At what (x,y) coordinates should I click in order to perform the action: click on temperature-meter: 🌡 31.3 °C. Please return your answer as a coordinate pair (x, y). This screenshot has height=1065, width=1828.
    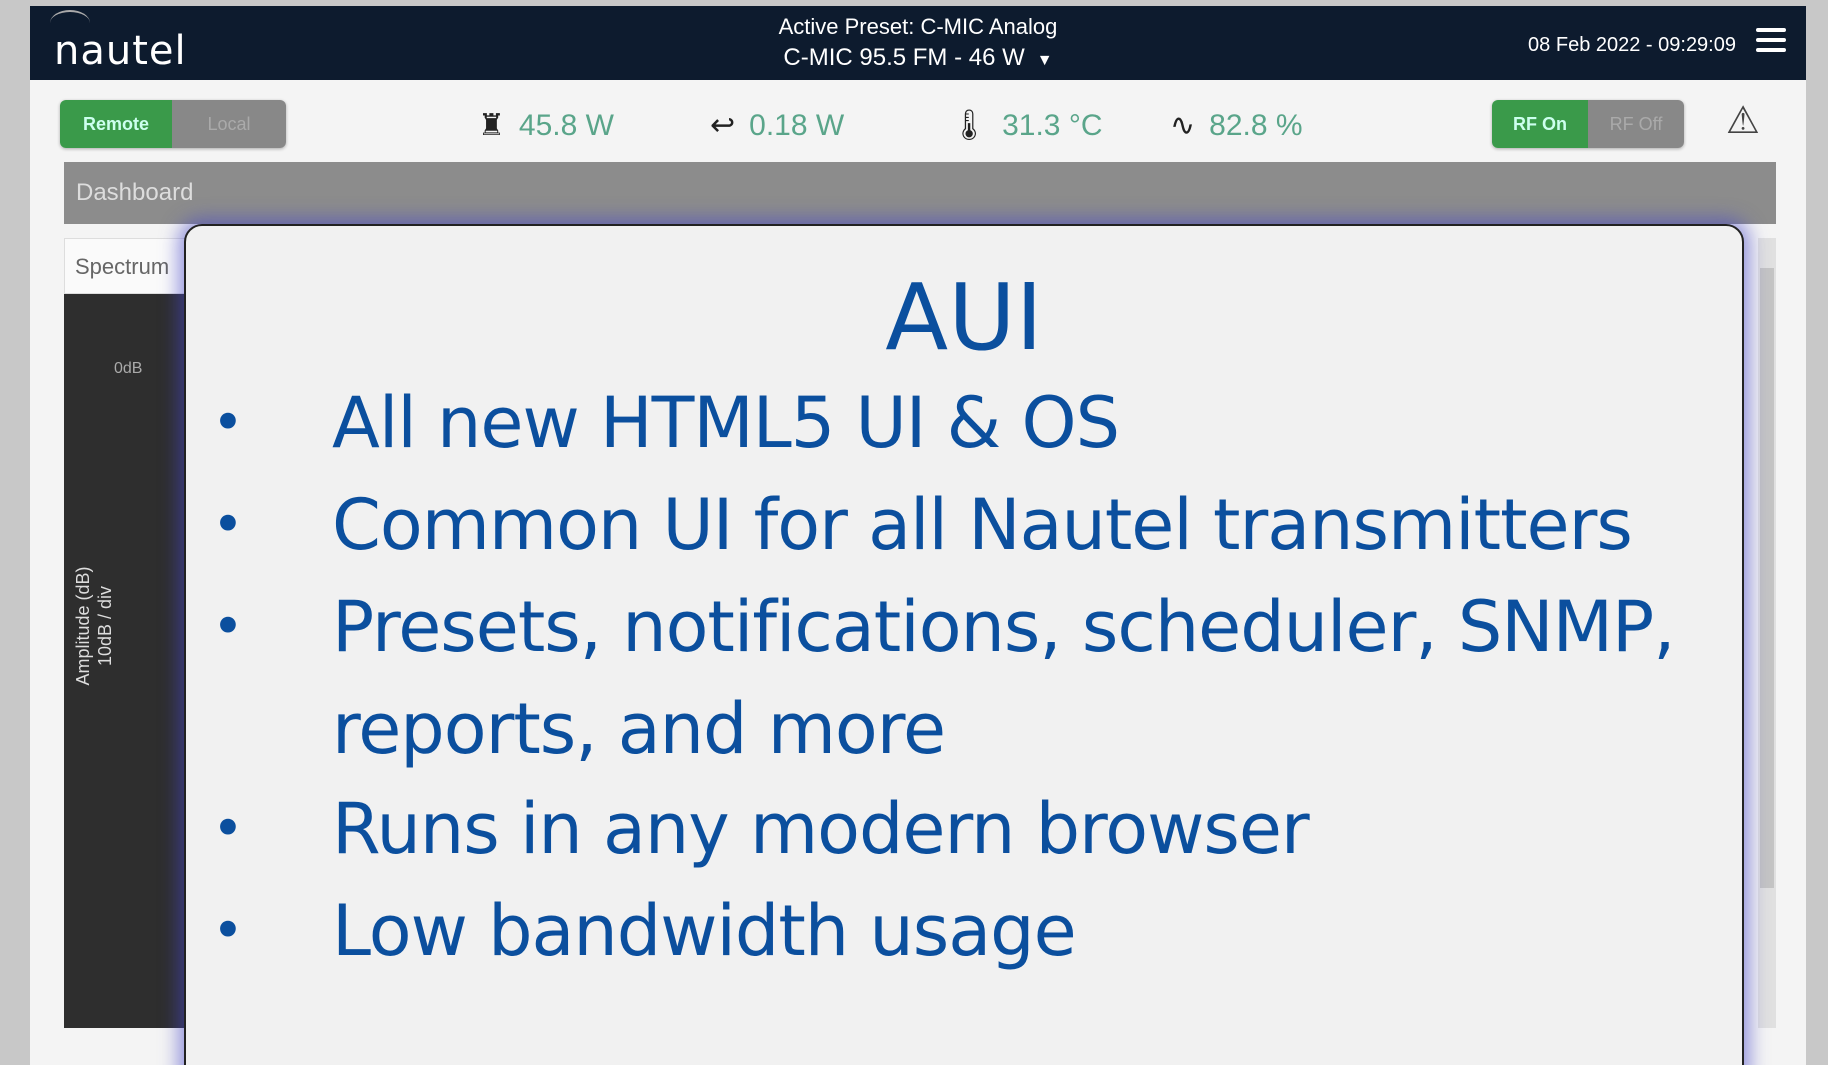
    Looking at the image, I should click on (1026, 125).